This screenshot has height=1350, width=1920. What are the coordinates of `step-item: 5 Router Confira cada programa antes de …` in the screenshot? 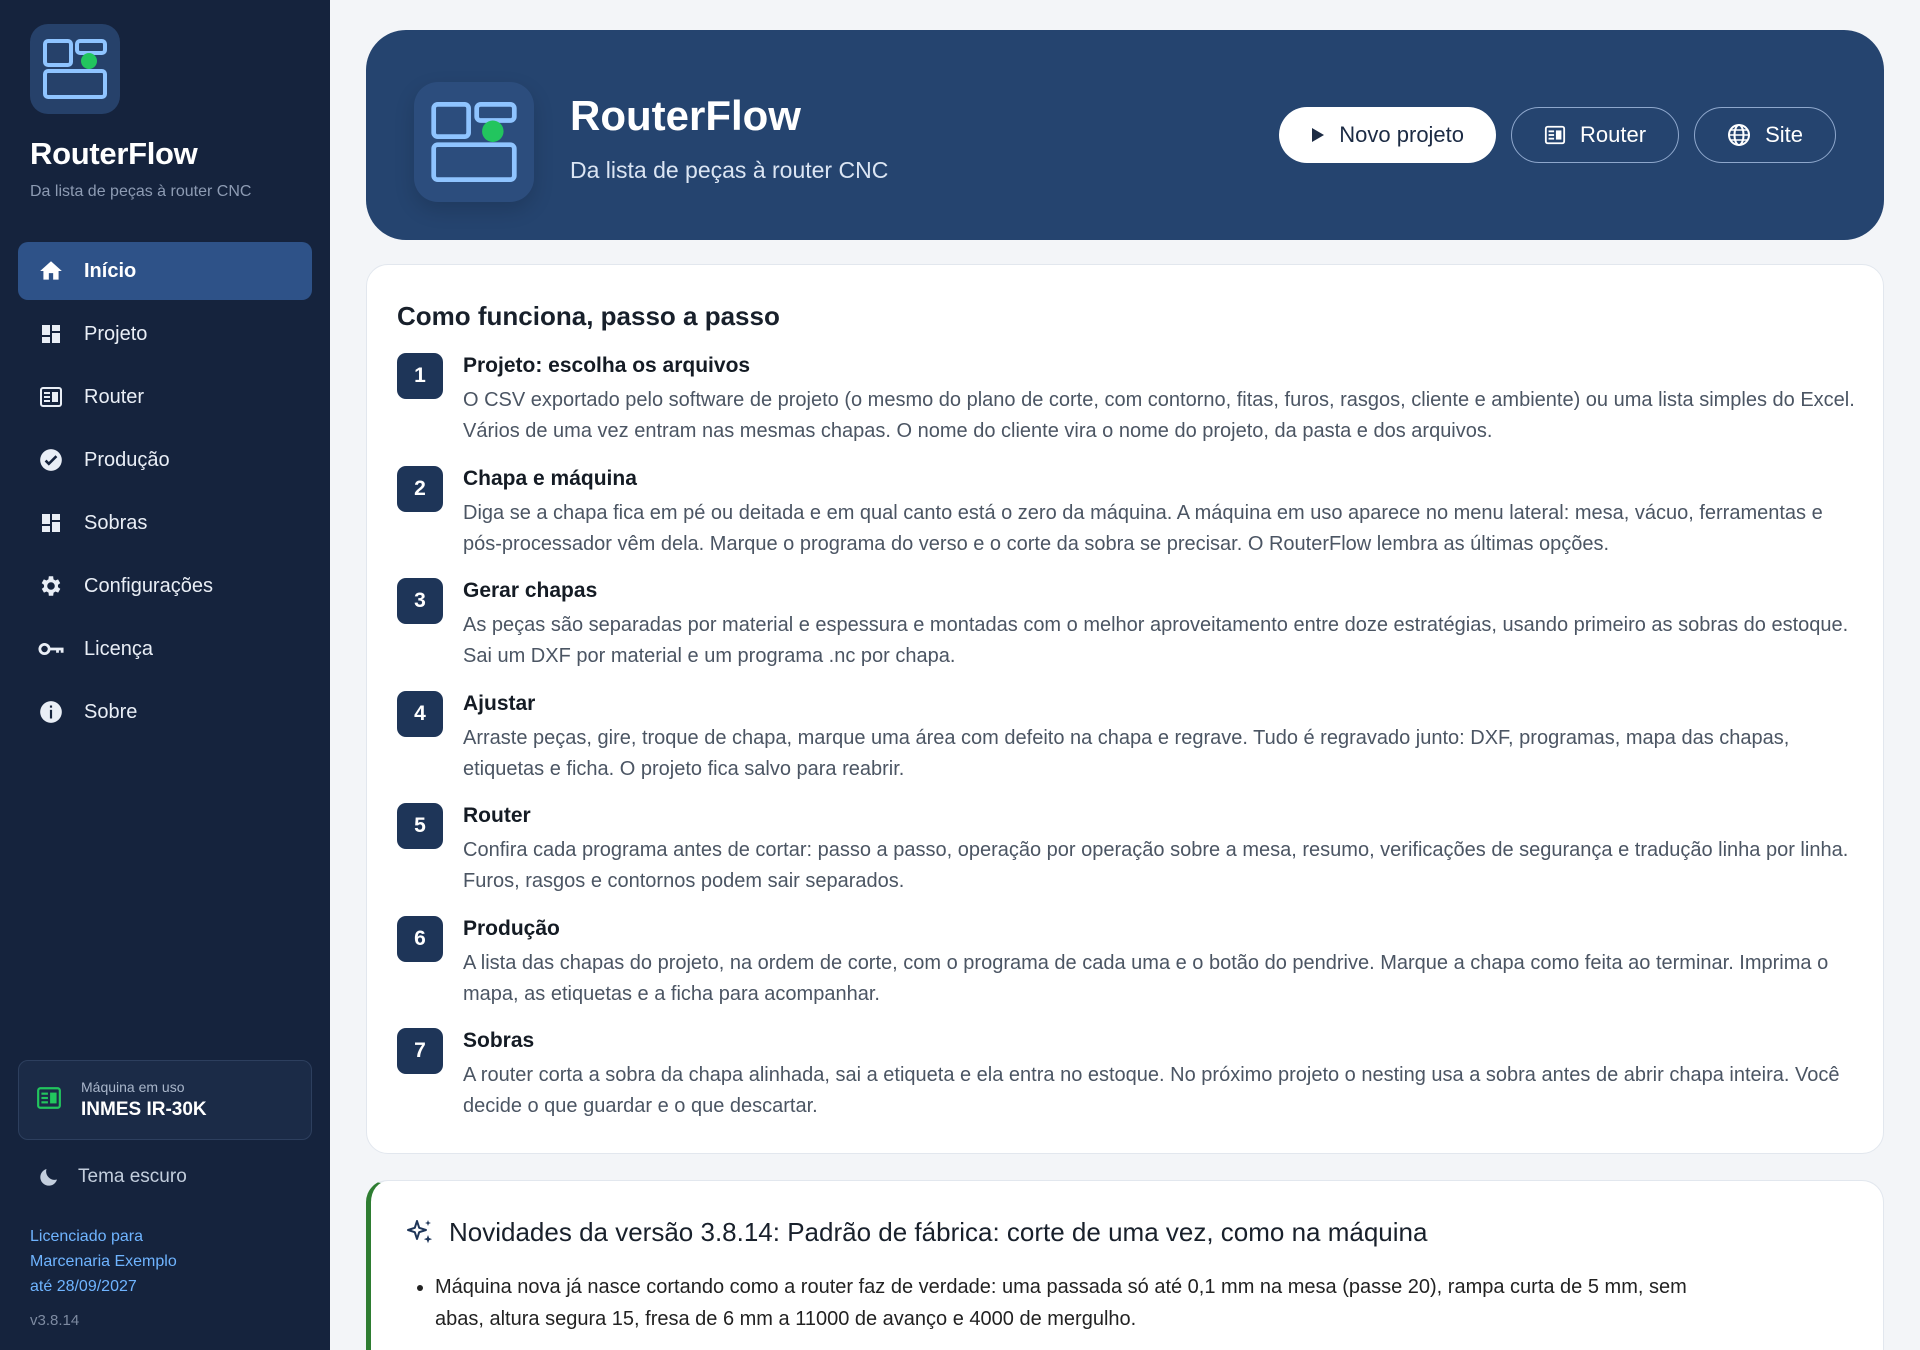 It's located at (1127, 850).